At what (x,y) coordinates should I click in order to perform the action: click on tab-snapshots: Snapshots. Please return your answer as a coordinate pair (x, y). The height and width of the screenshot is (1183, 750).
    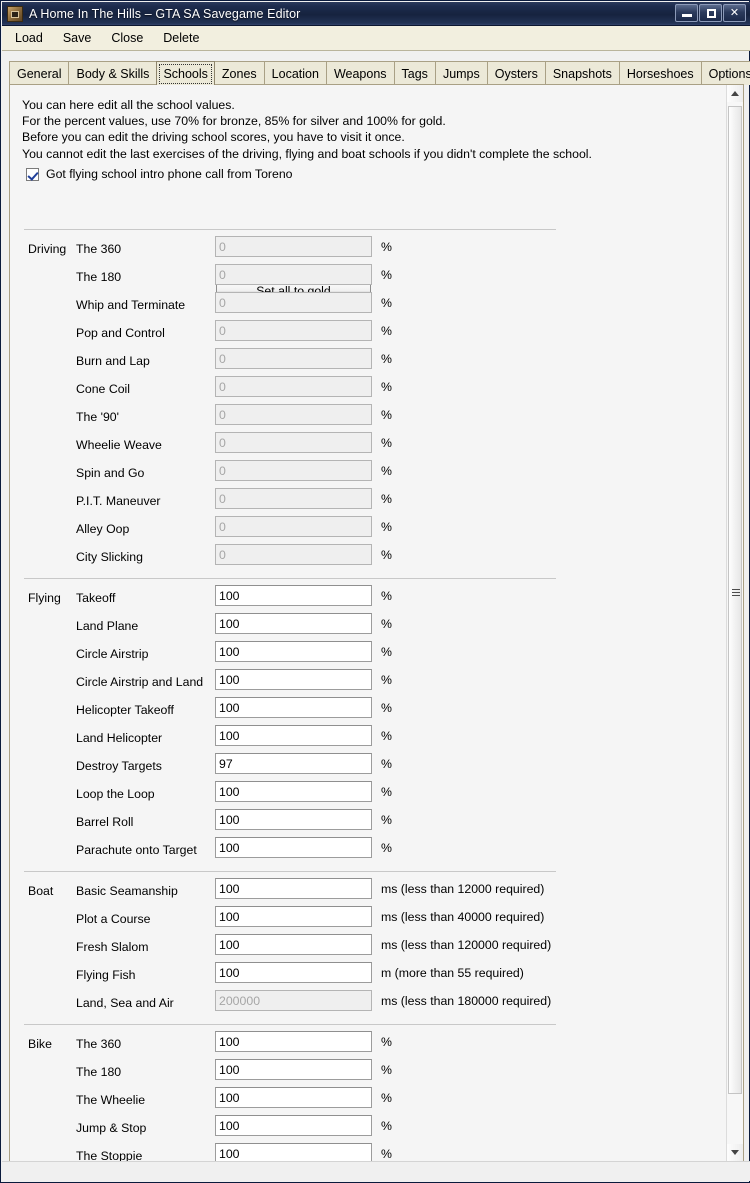
    Looking at the image, I should click on (582, 73).